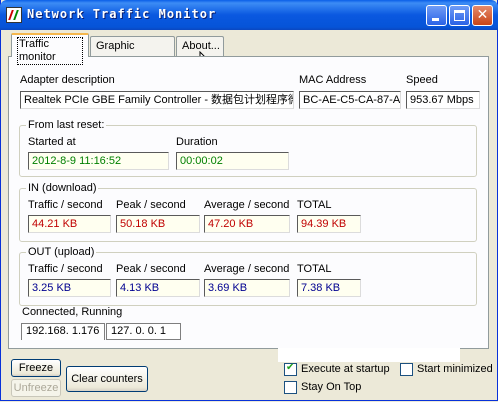 The width and height of the screenshot is (498, 402). What do you see at coordinates (247, 205) in the screenshot?
I see `in-average-label: Average / second` at bounding box center [247, 205].